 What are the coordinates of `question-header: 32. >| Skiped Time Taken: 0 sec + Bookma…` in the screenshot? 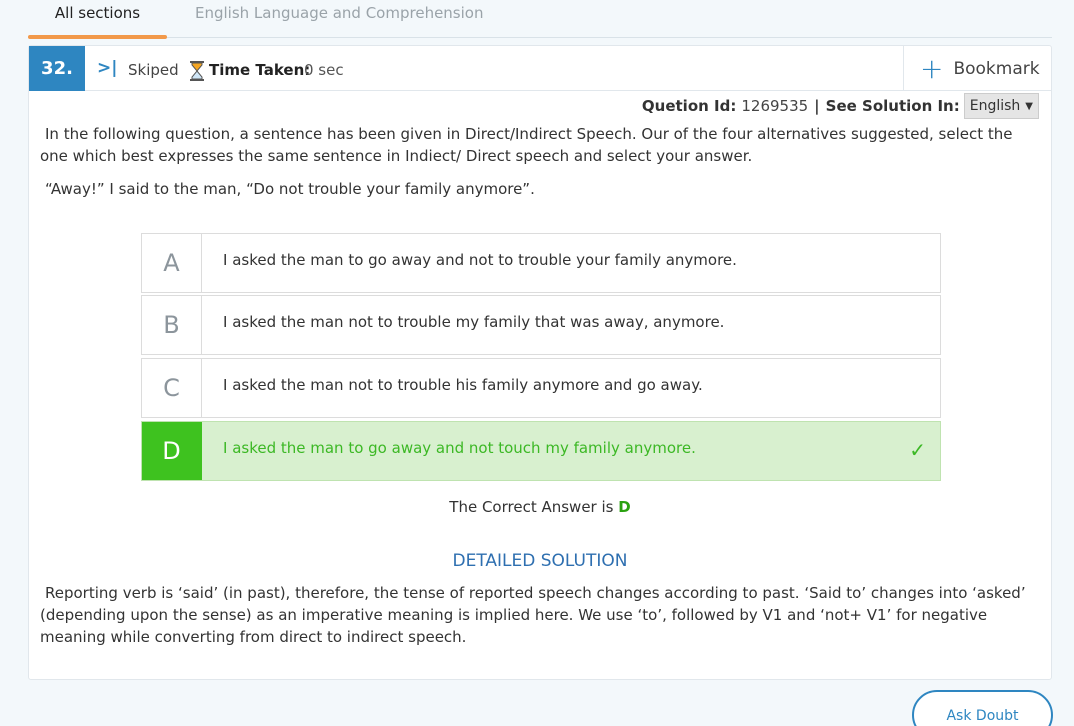 It's located at (540, 68).